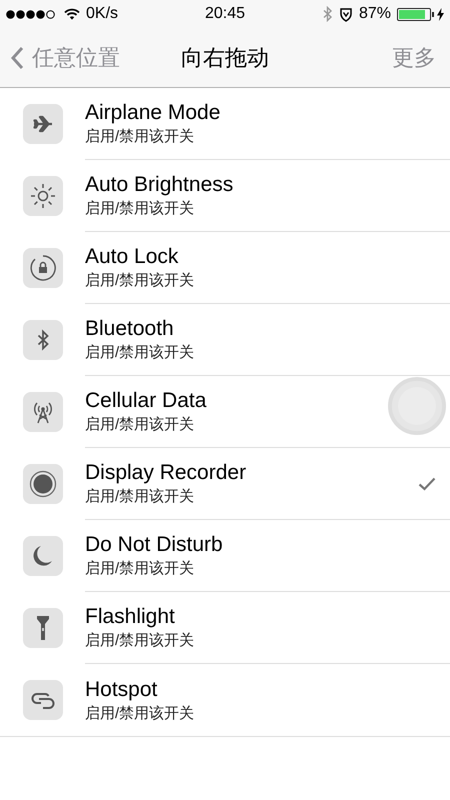 This screenshot has height=800, width=450. Describe the element at coordinates (43, 124) in the screenshot. I see `airplane-icon` at that location.